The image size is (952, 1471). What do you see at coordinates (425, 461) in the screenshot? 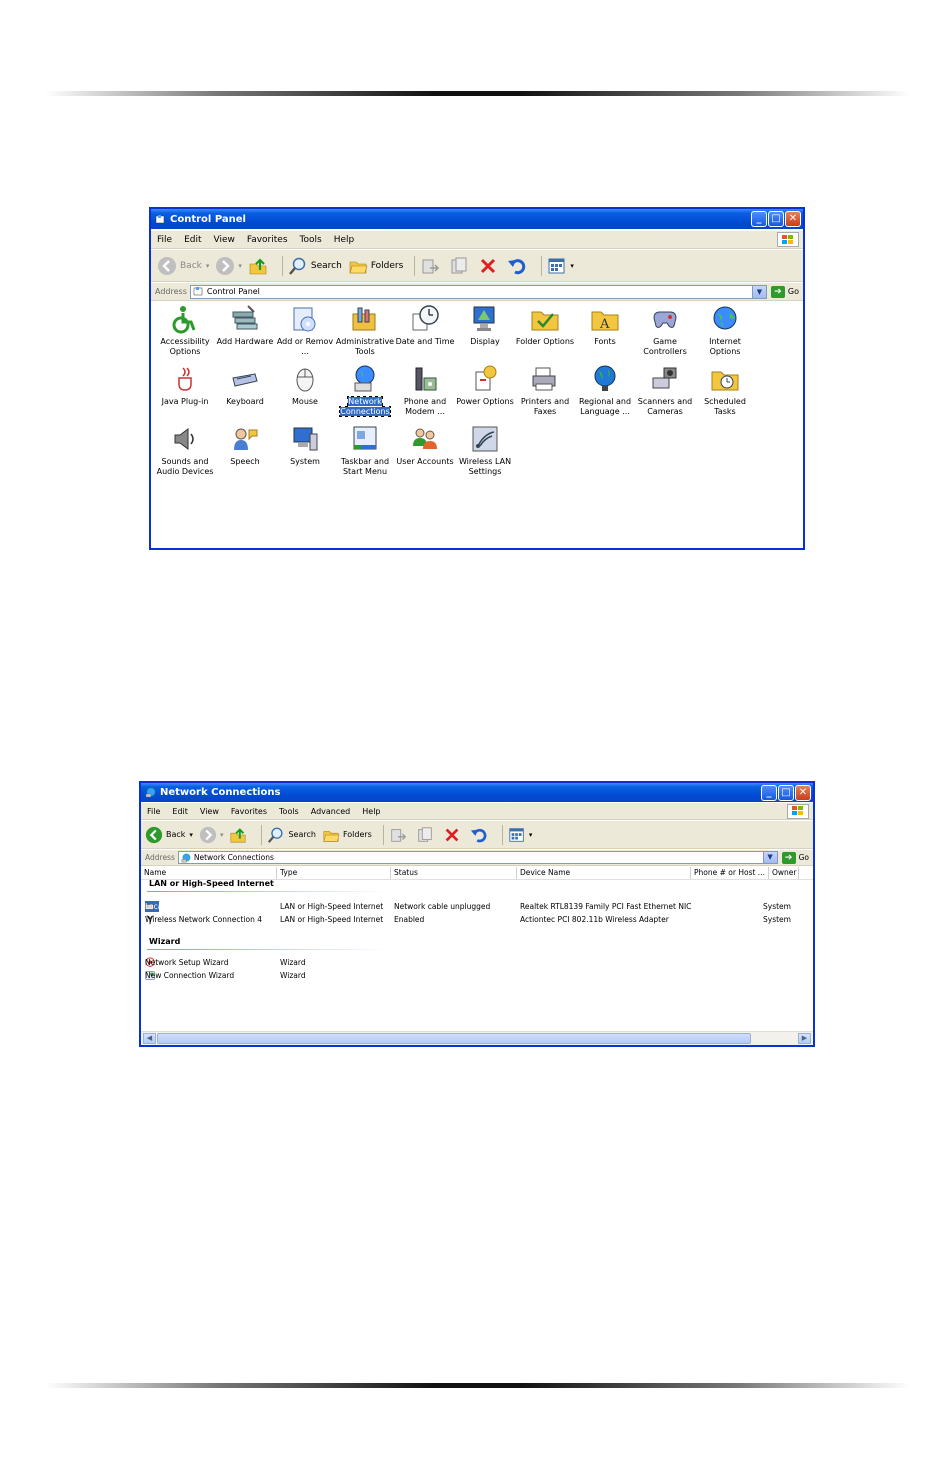
I see `cp-item-label: User Accounts` at bounding box center [425, 461].